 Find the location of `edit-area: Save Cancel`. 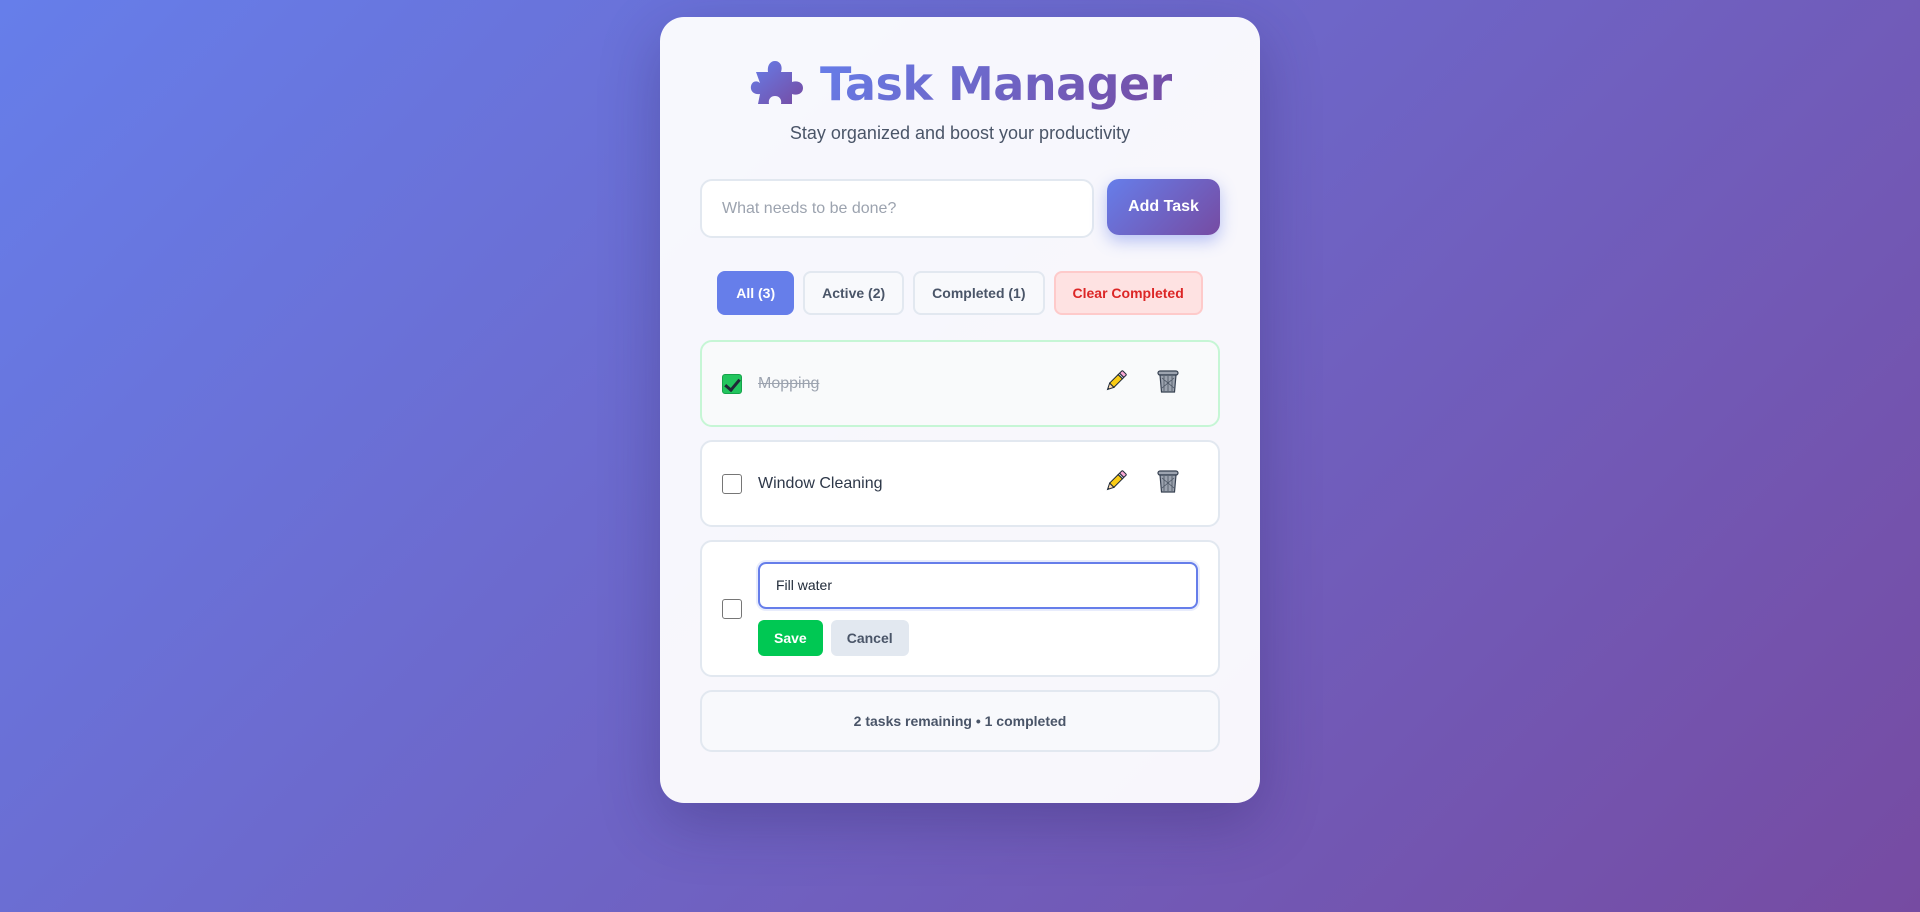

edit-area: Save Cancel is located at coordinates (978, 608).